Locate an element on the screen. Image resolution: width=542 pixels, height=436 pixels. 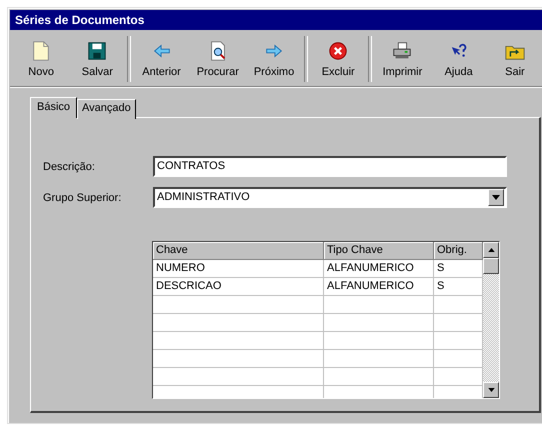
column-header: Tipo Chave is located at coordinates (379, 250).